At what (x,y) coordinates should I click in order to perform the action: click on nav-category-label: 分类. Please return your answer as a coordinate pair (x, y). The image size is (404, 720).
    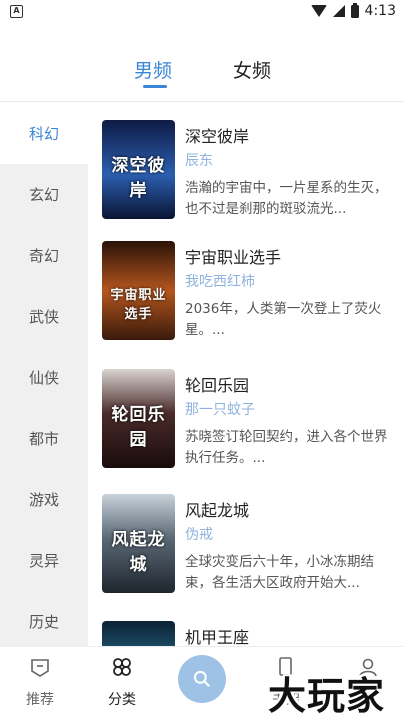
    Looking at the image, I should click on (122, 700).